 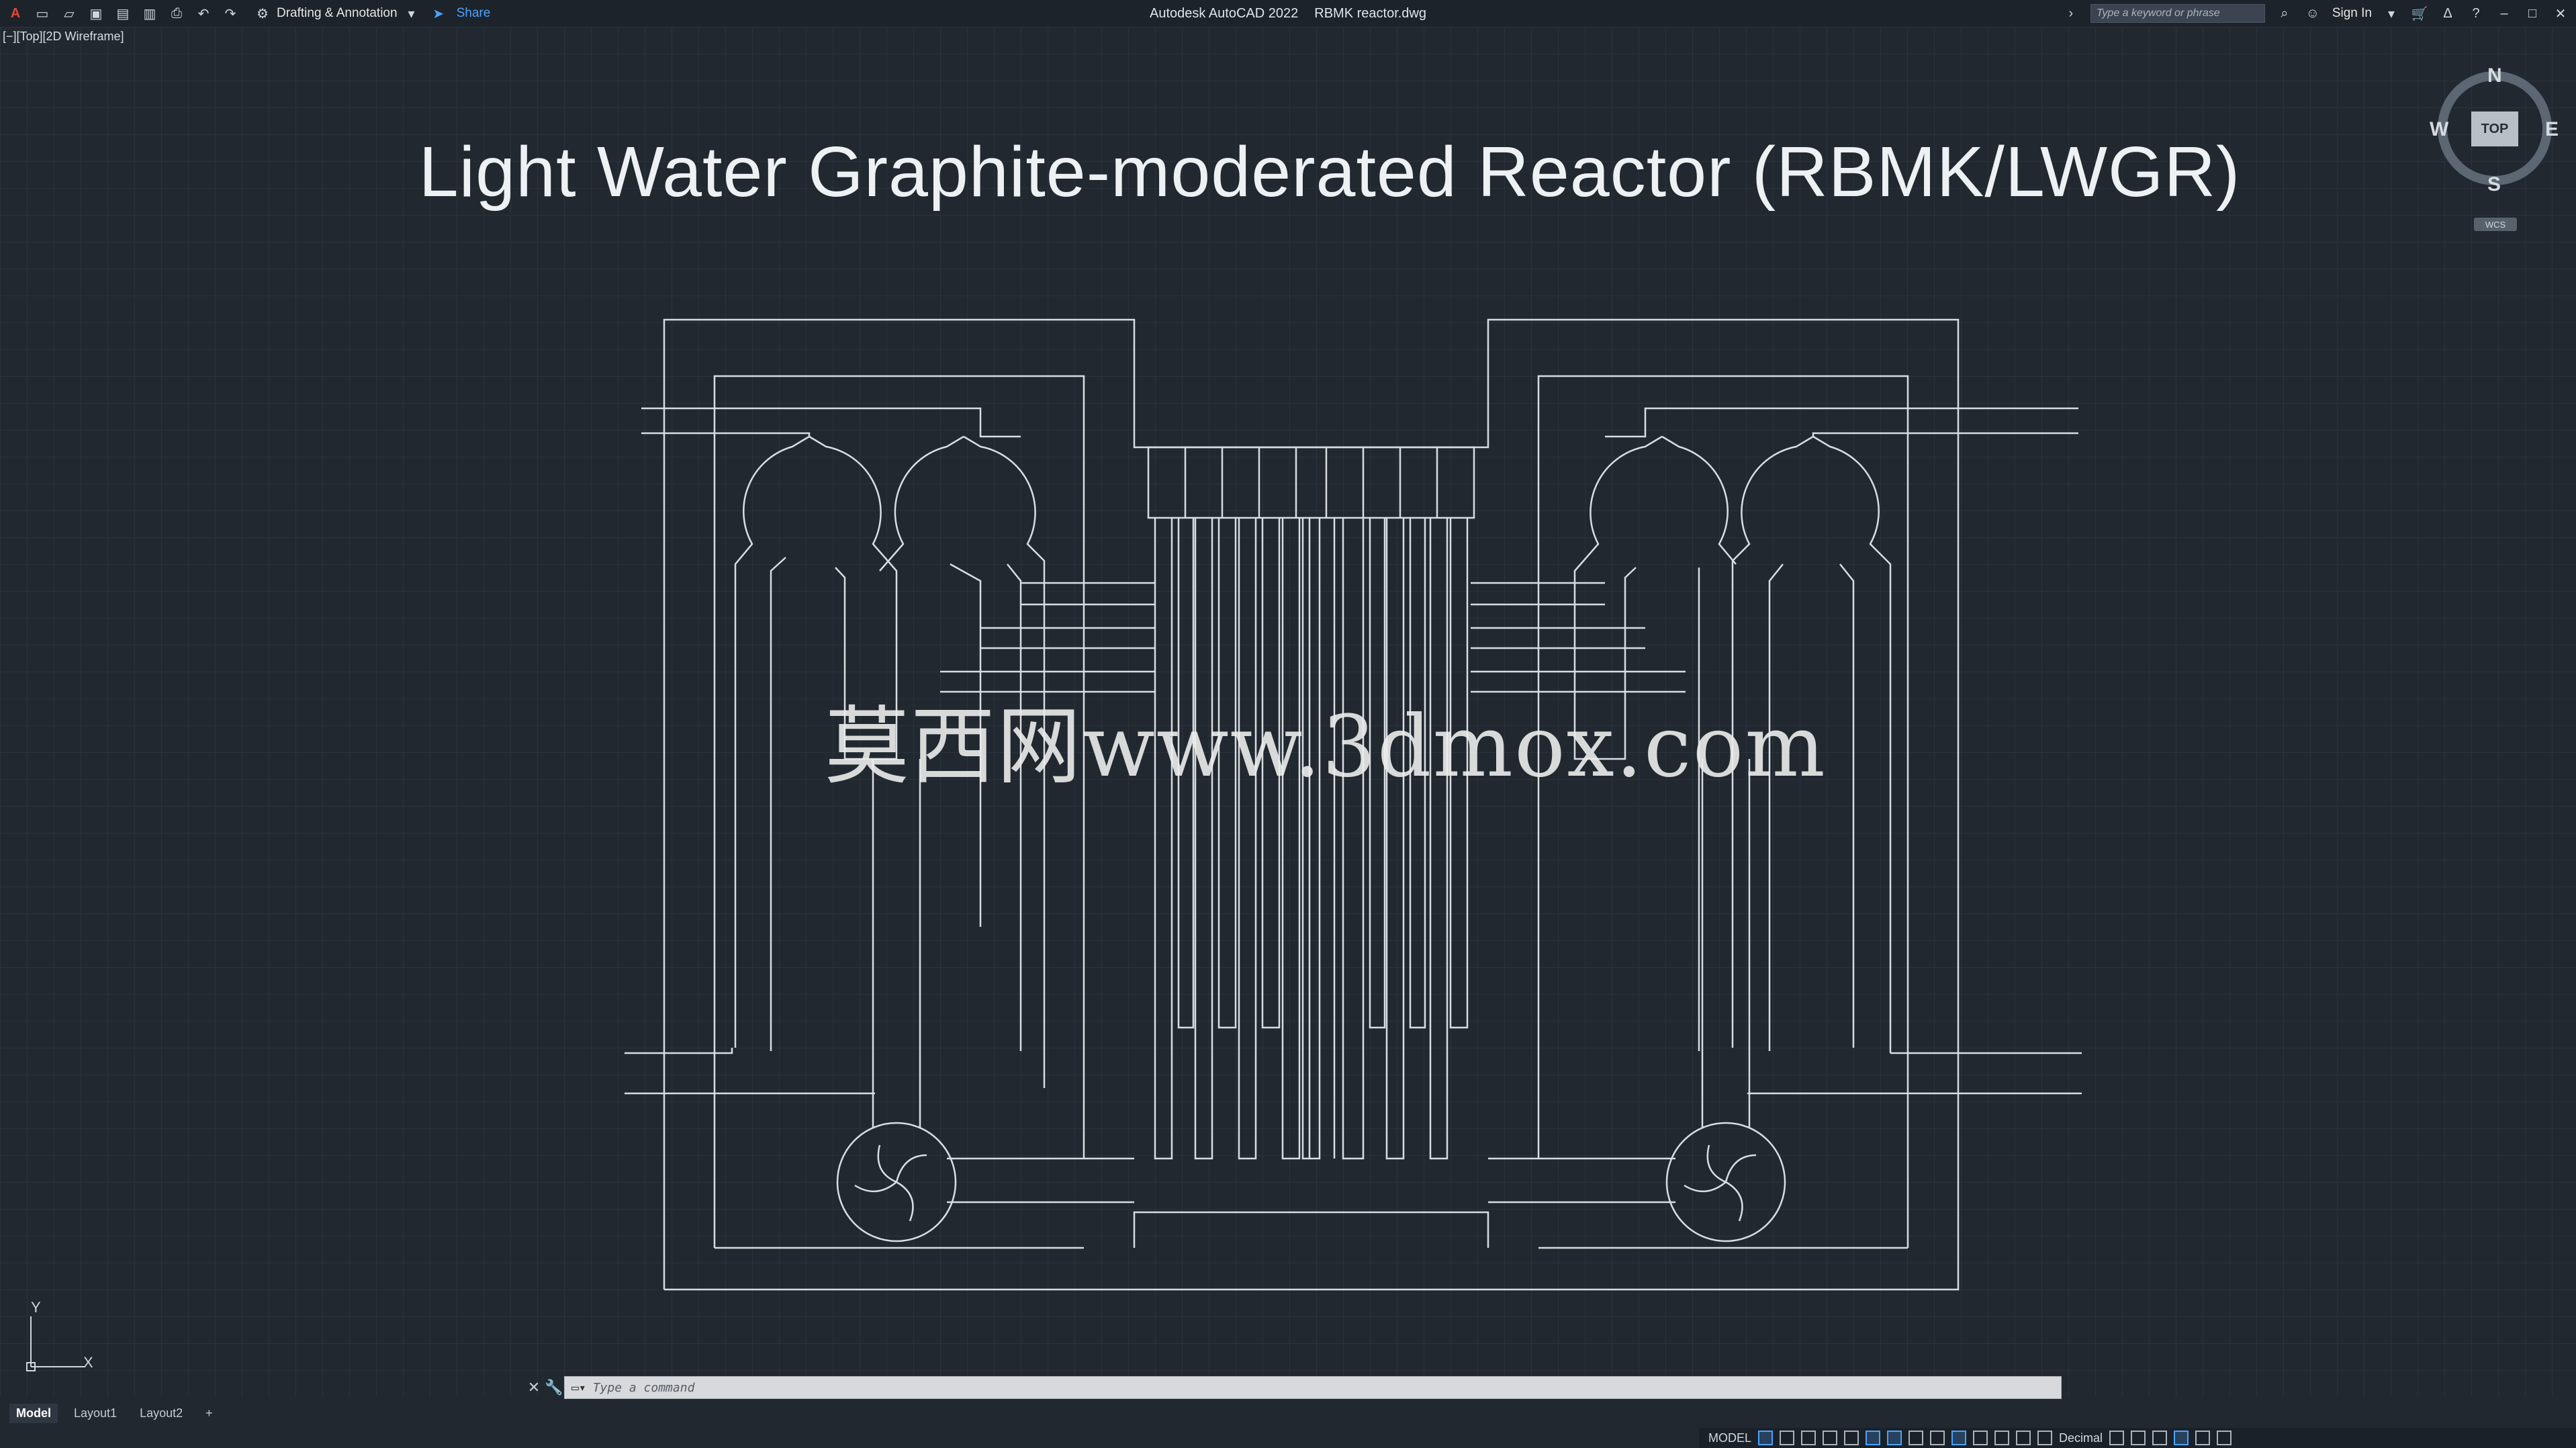 What do you see at coordinates (2494, 185) in the screenshot?
I see `compass-south: S` at bounding box center [2494, 185].